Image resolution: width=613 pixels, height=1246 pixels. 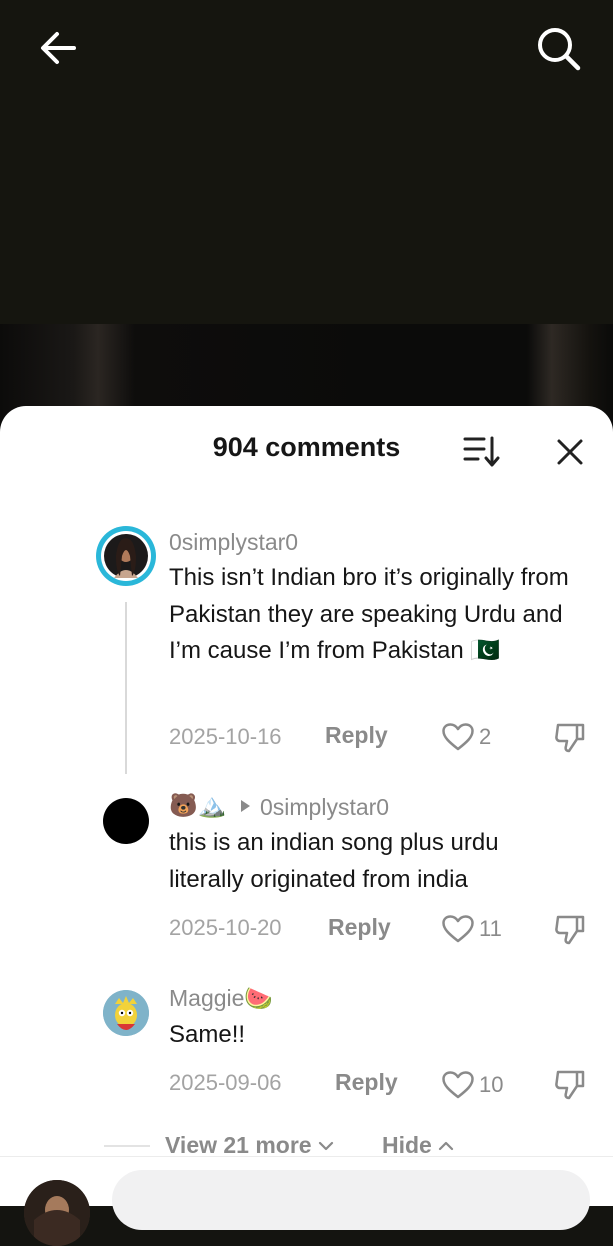 What do you see at coordinates (490, 928) in the screenshot?
I see `like-count: 11` at bounding box center [490, 928].